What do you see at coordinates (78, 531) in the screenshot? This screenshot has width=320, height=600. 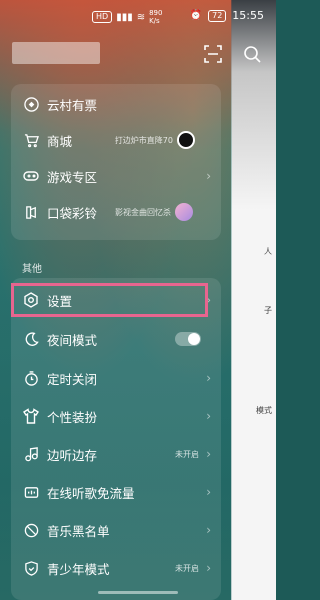 I see `menu-label: 音乐黑名单` at bounding box center [78, 531].